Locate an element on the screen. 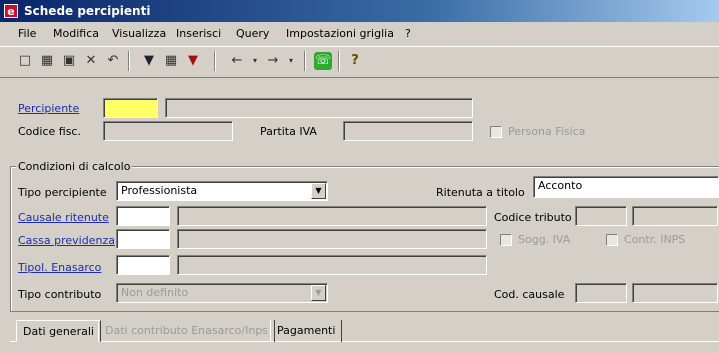 This screenshot has height=353, width=719. tab-dati-contributo: Dati contributo Enasarco/Inps is located at coordinates (187, 331).